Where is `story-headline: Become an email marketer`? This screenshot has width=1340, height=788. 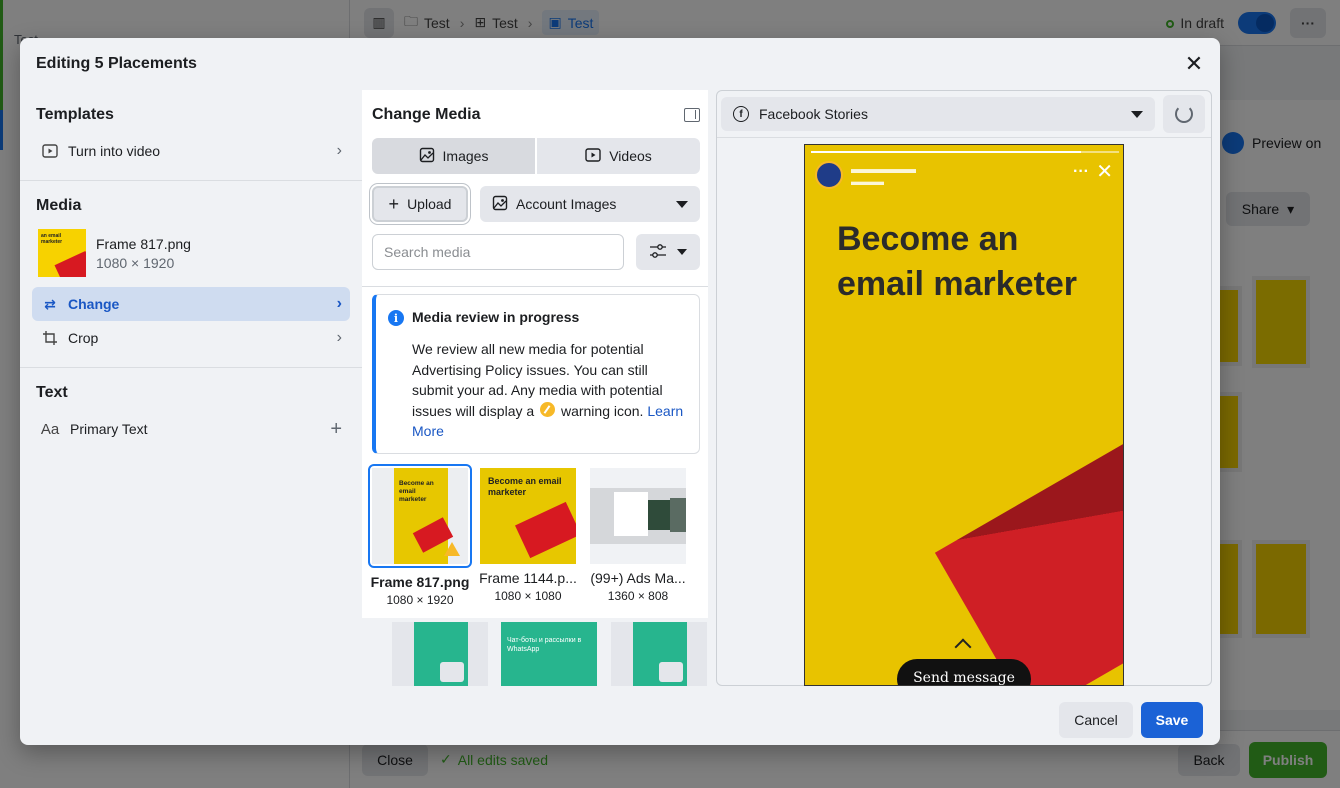 story-headline: Become an email marketer is located at coordinates (957, 261).